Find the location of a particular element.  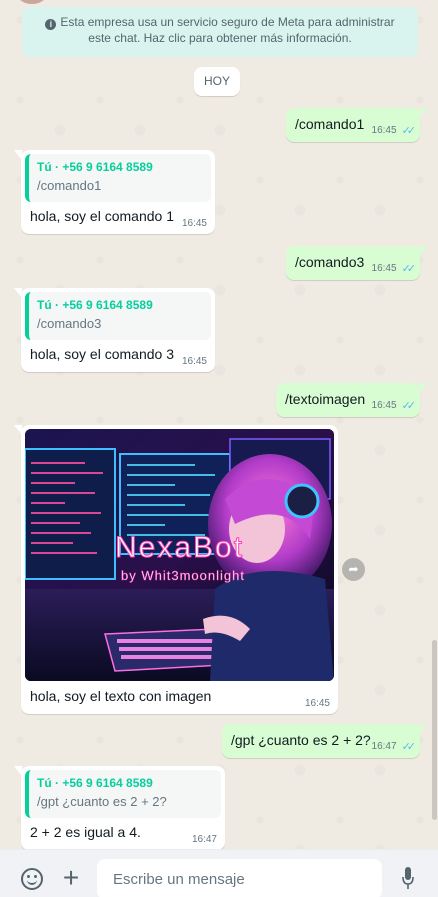

message-text: hola, soy el comando 3 is located at coordinates (102, 354).